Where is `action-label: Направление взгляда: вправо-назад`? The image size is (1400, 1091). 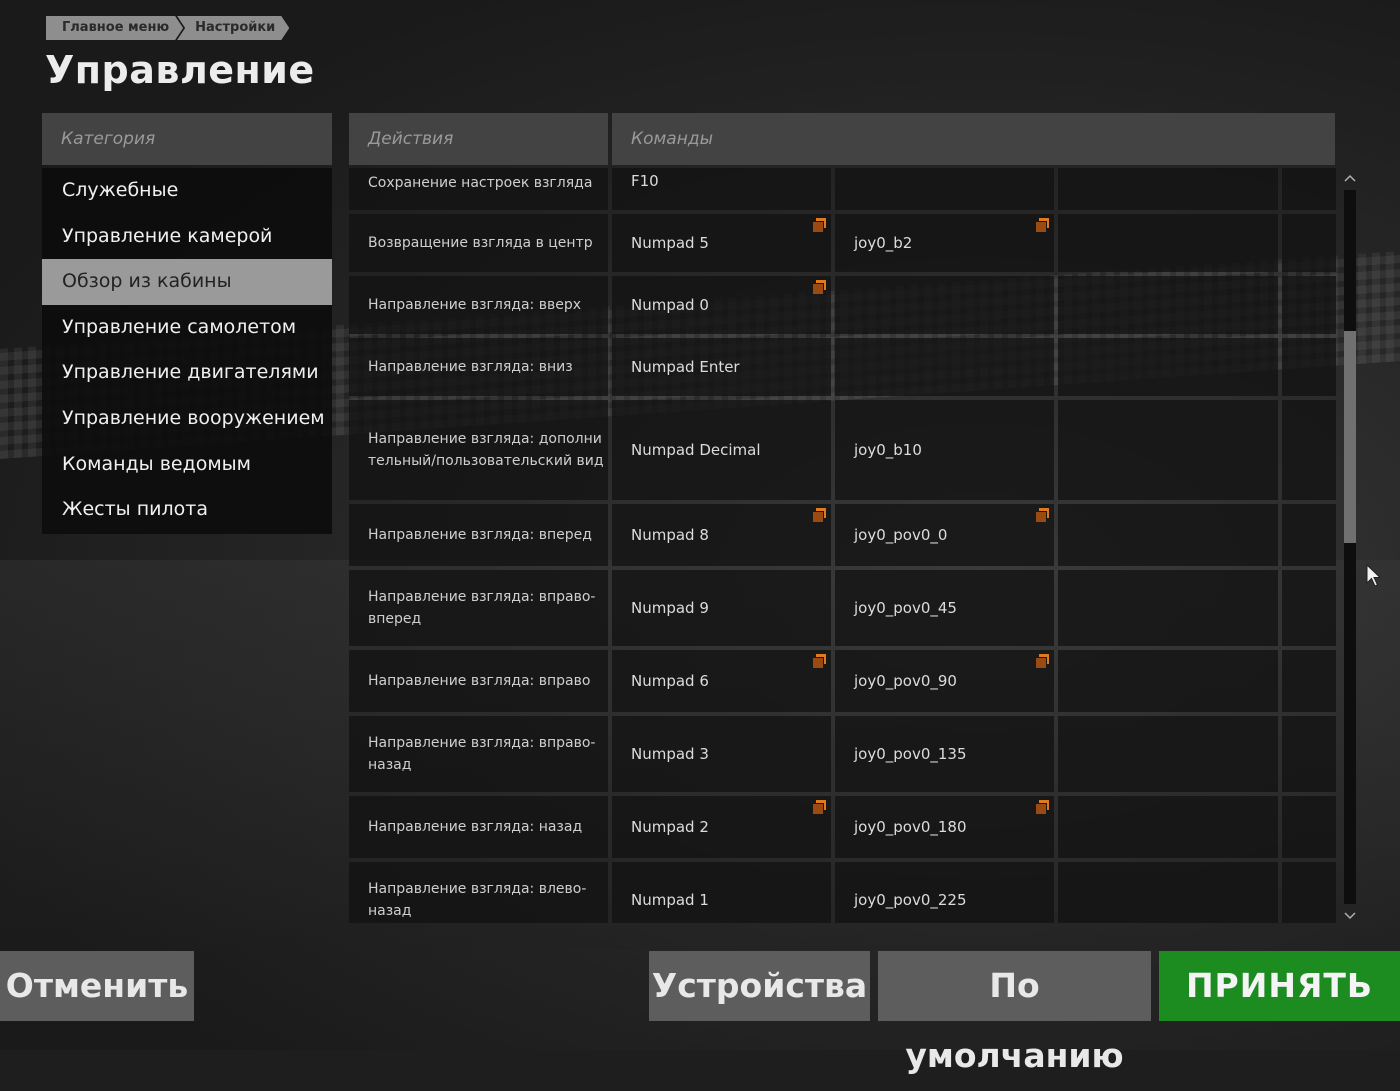 action-label: Направление взгляда: вправо-назад is located at coordinates (478, 754).